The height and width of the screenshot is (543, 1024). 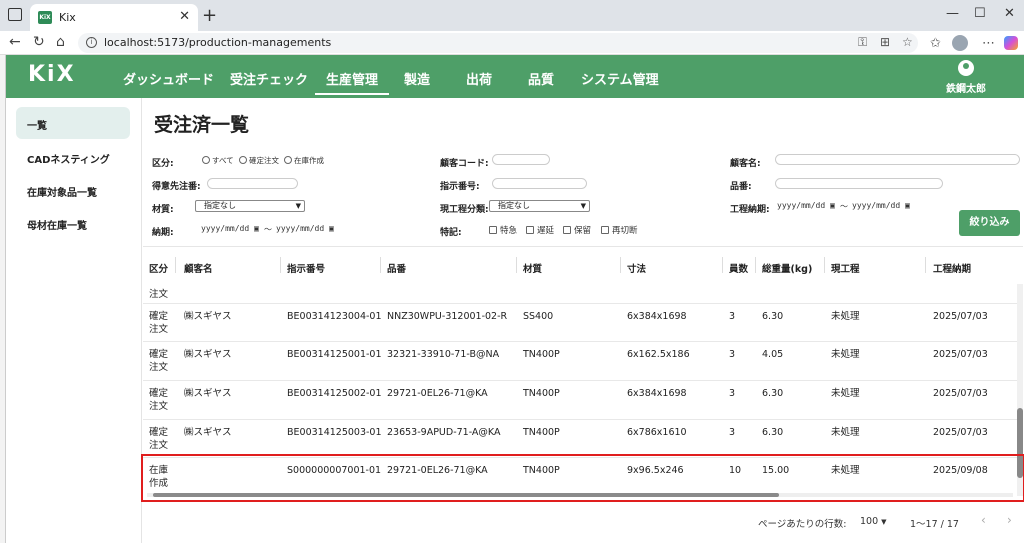 I want to click on reader-icon: ⊞, so click(x=885, y=42).